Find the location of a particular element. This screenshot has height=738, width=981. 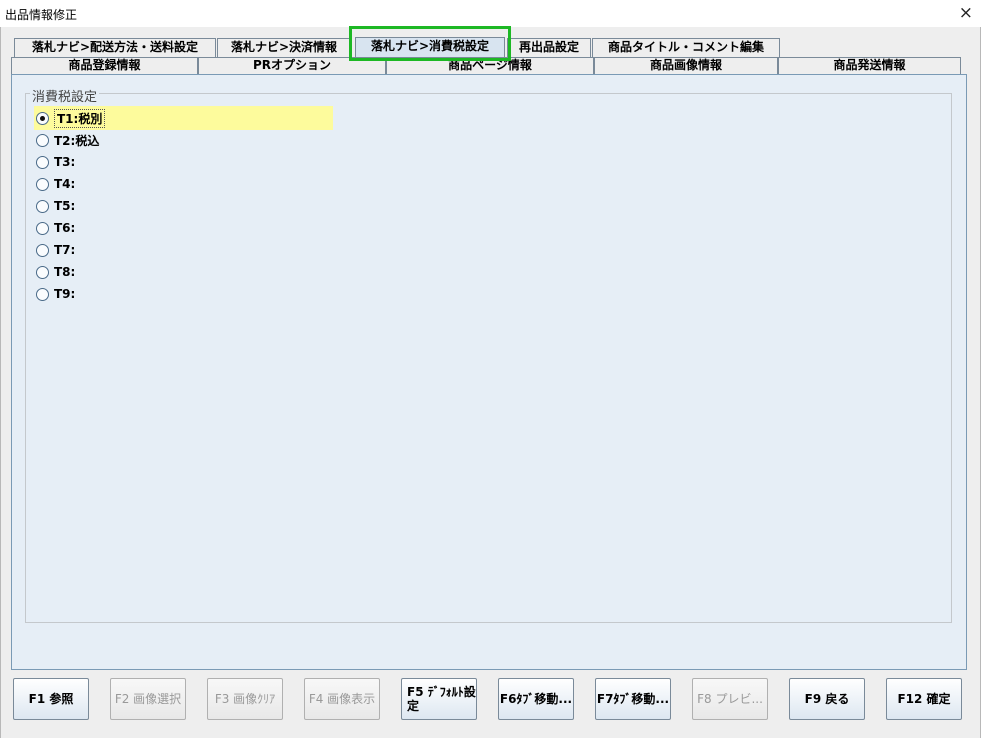

tab-shipping-info: 商品発送情報 is located at coordinates (869, 65).